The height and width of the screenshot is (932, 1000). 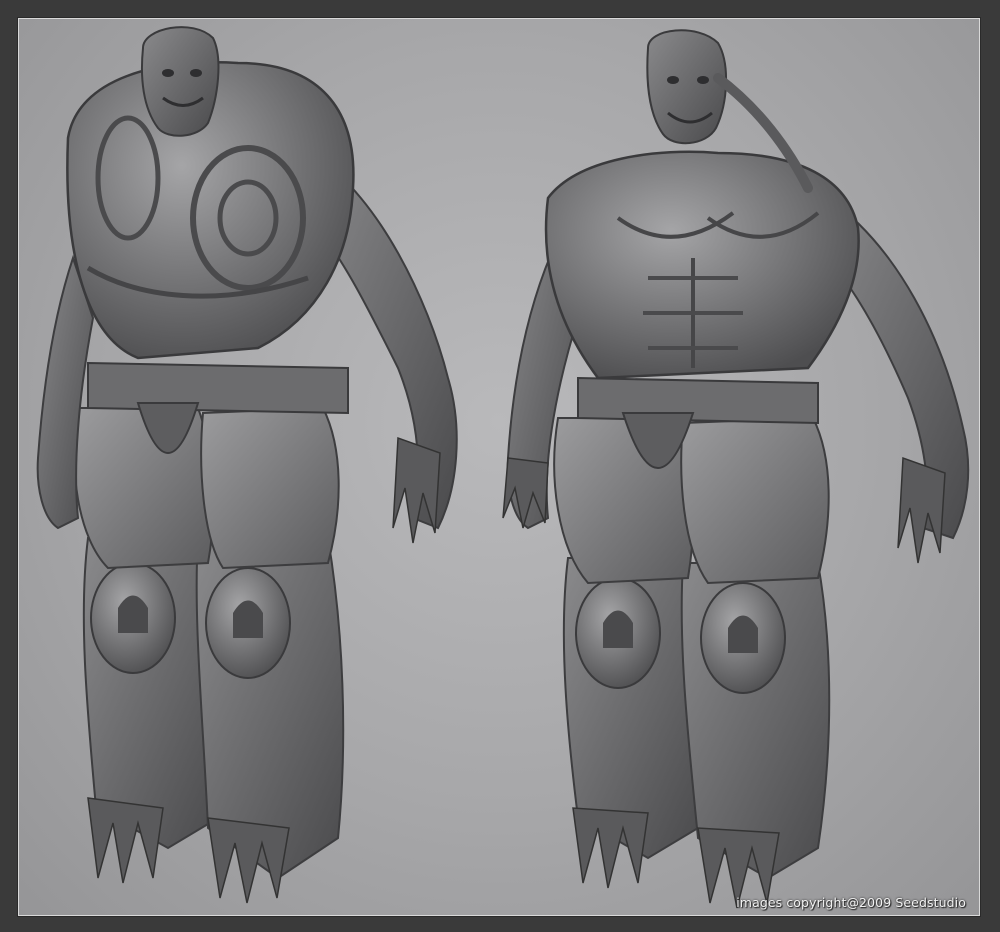 I want to click on copyright-watermark: images copyright@2009 Seedstudio, so click(x=851, y=902).